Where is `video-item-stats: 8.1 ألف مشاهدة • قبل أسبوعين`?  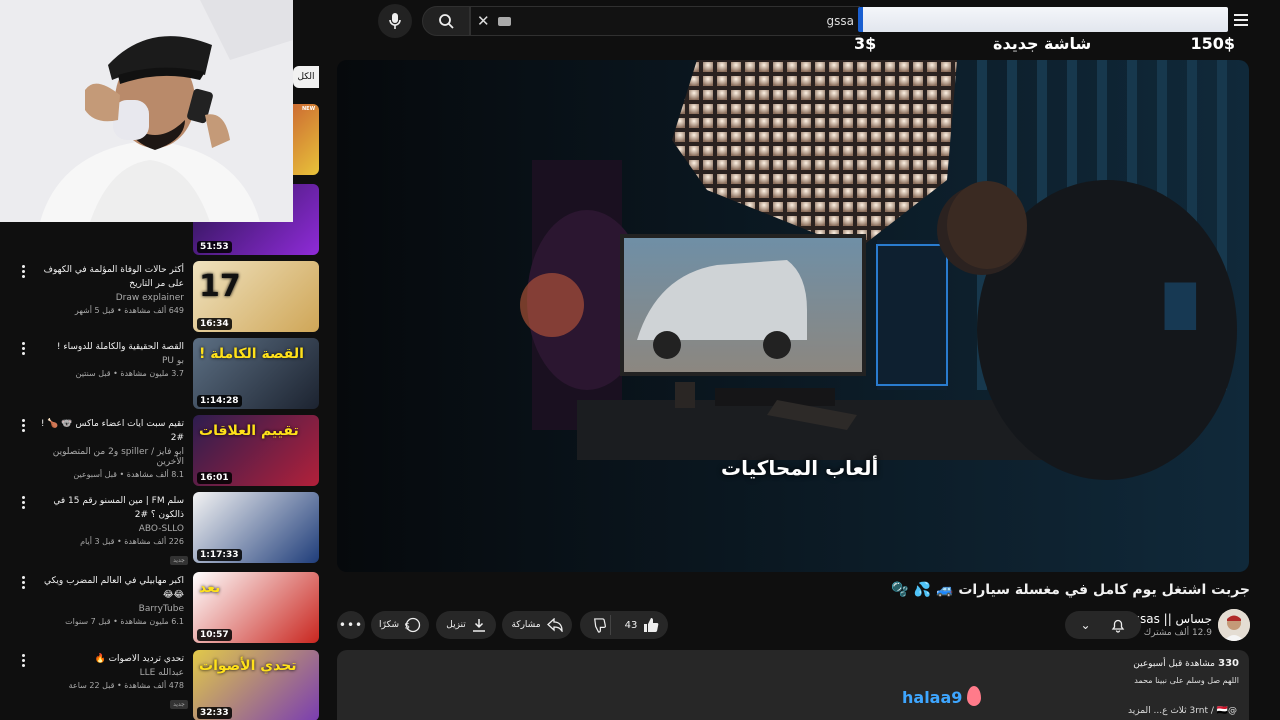 video-item-stats: 8.1 ألف مشاهدة • قبل أسبوعين is located at coordinates (128, 474).